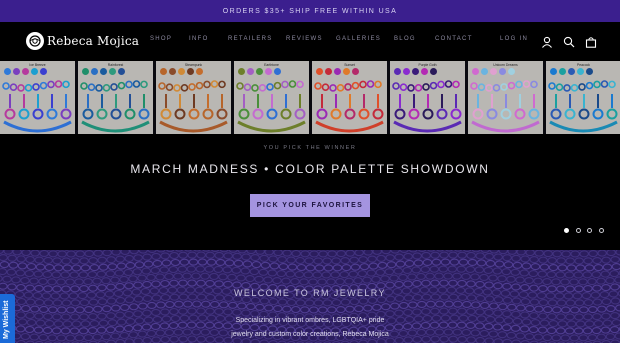 The height and width of the screenshot is (343, 620). What do you see at coordinates (35, 41) in the screenshot?
I see `logo-mark-icon` at bounding box center [35, 41].